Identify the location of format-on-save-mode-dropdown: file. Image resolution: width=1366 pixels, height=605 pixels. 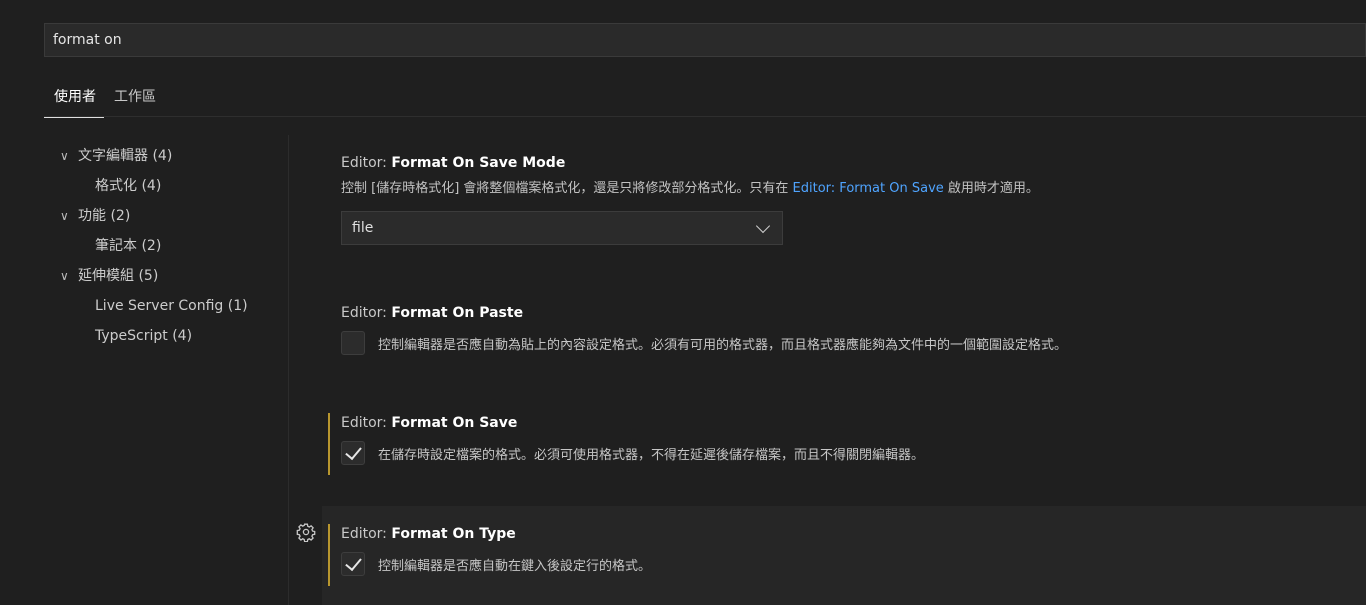
(562, 228).